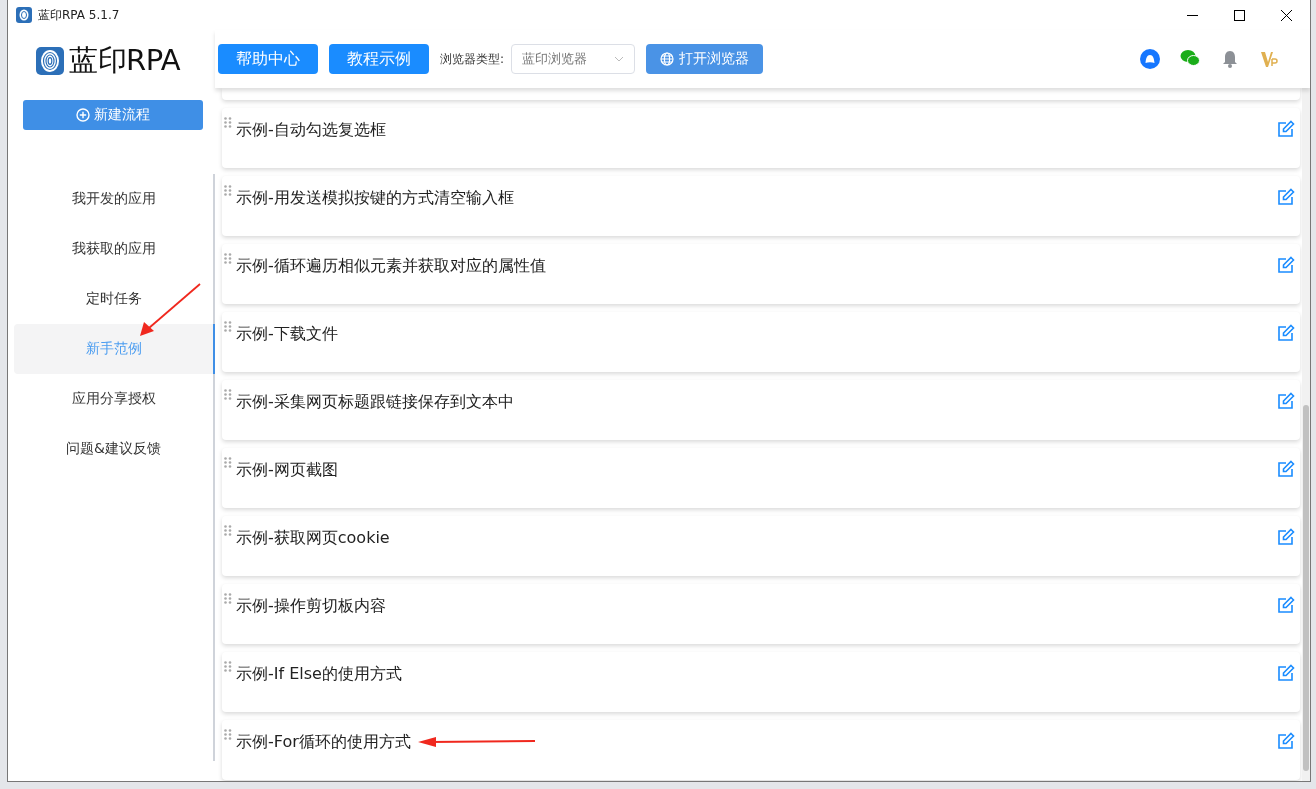 This screenshot has height=789, width=1316. Describe the element at coordinates (761, 342) in the screenshot. I see `example-card: 示例-下载文件` at that location.